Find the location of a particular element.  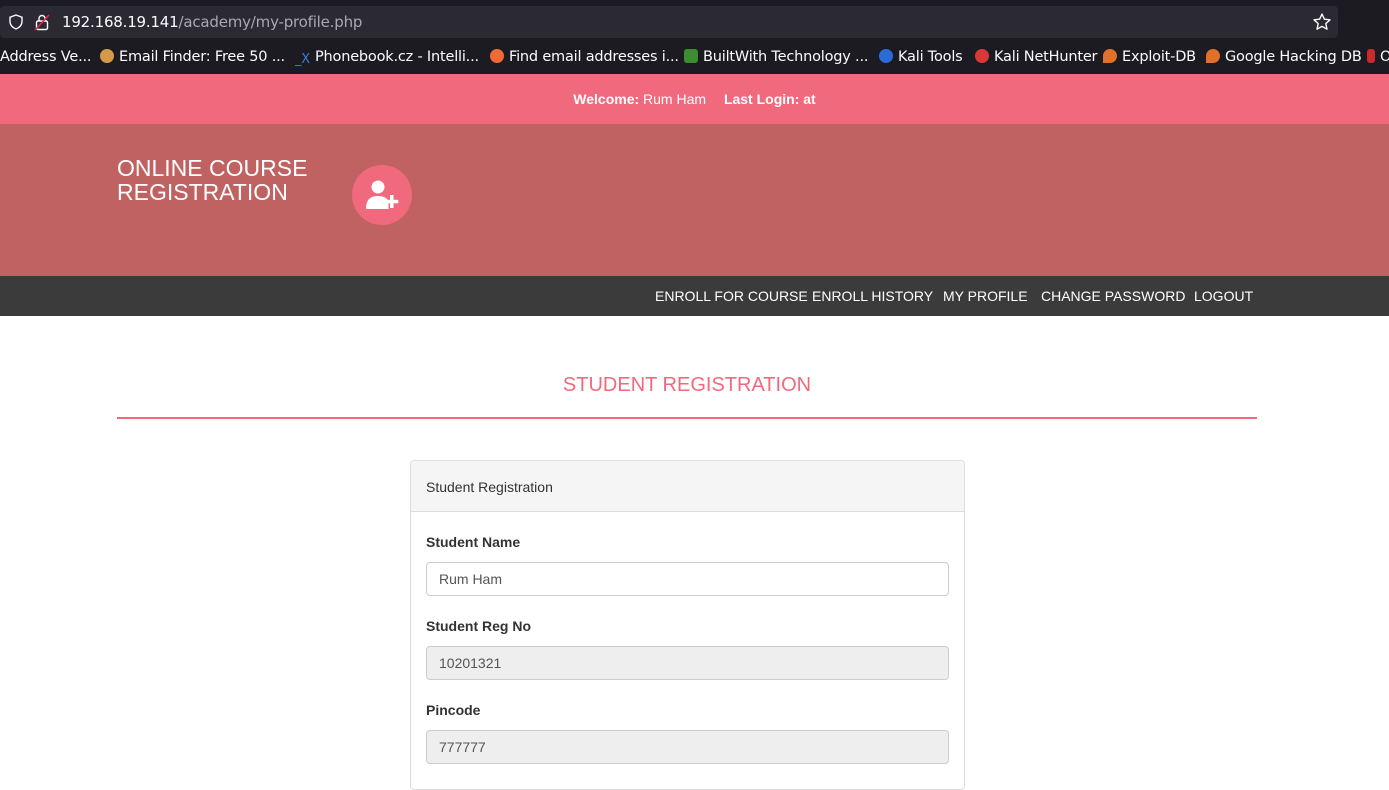

page-title: STUDENT REGISTRATION is located at coordinates (687, 385).